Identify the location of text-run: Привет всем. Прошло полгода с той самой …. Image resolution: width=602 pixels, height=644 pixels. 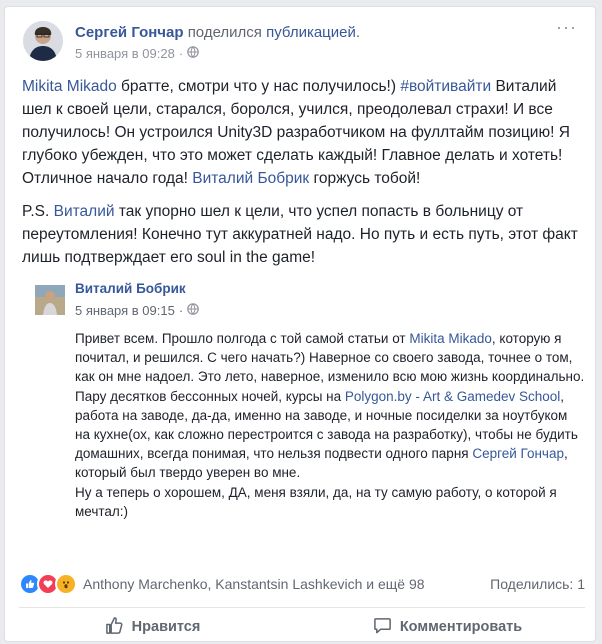
(242, 338).